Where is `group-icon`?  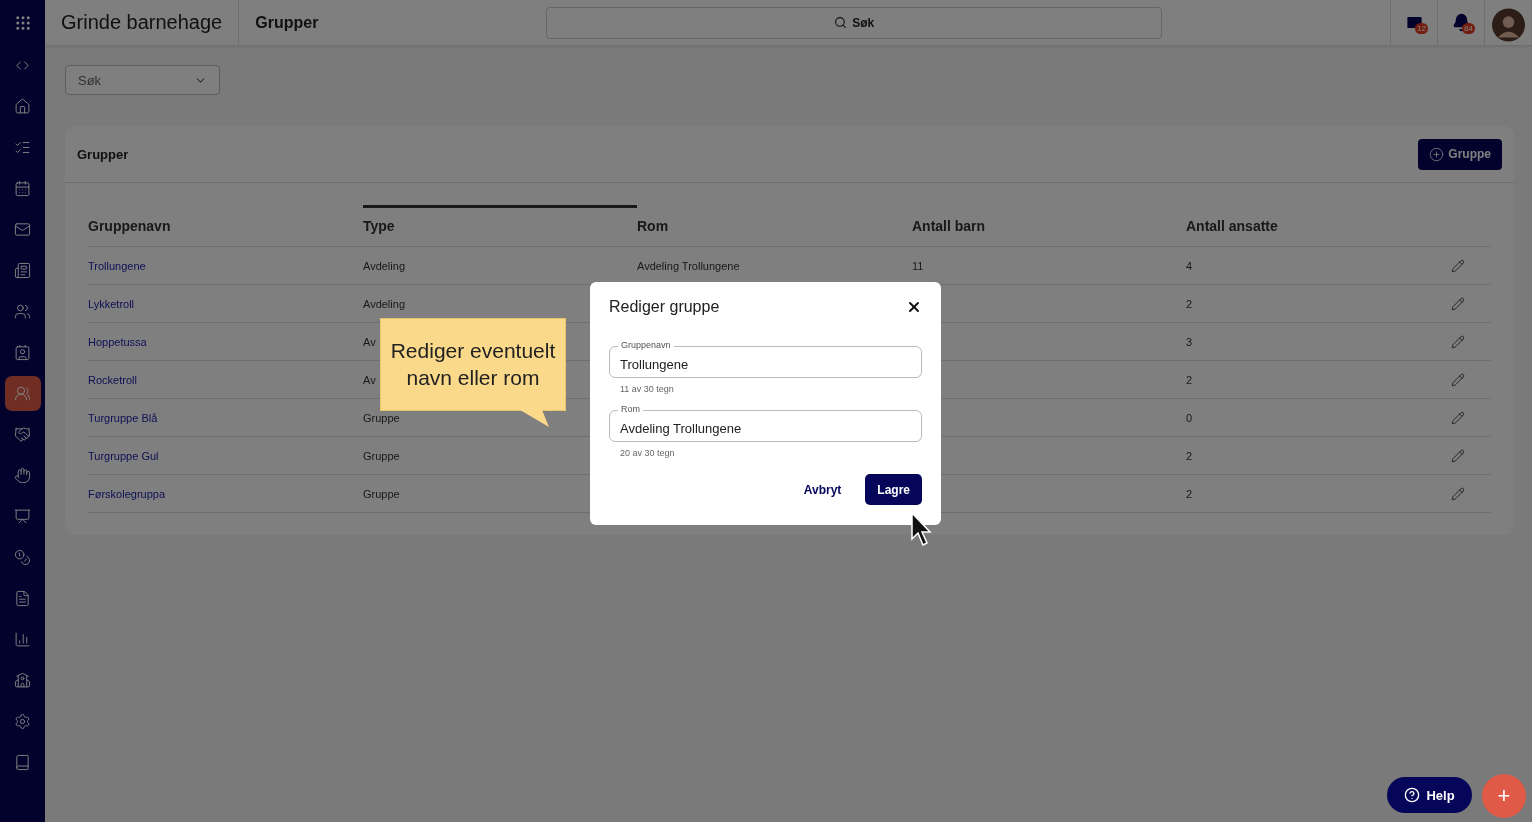 group-icon is located at coordinates (22, 393).